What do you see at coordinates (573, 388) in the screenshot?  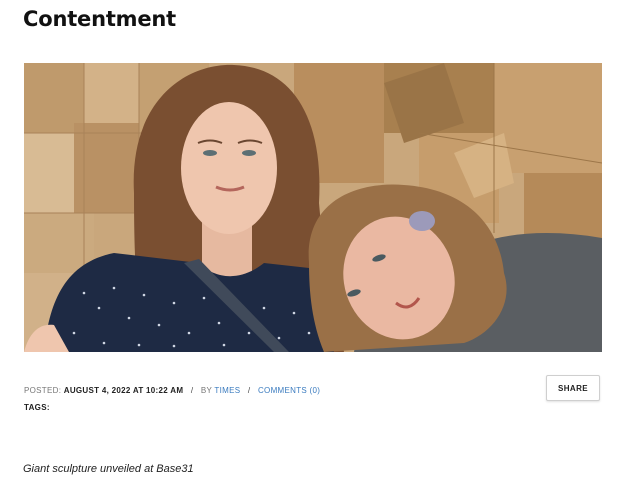 I see `share-button: SHARE` at bounding box center [573, 388].